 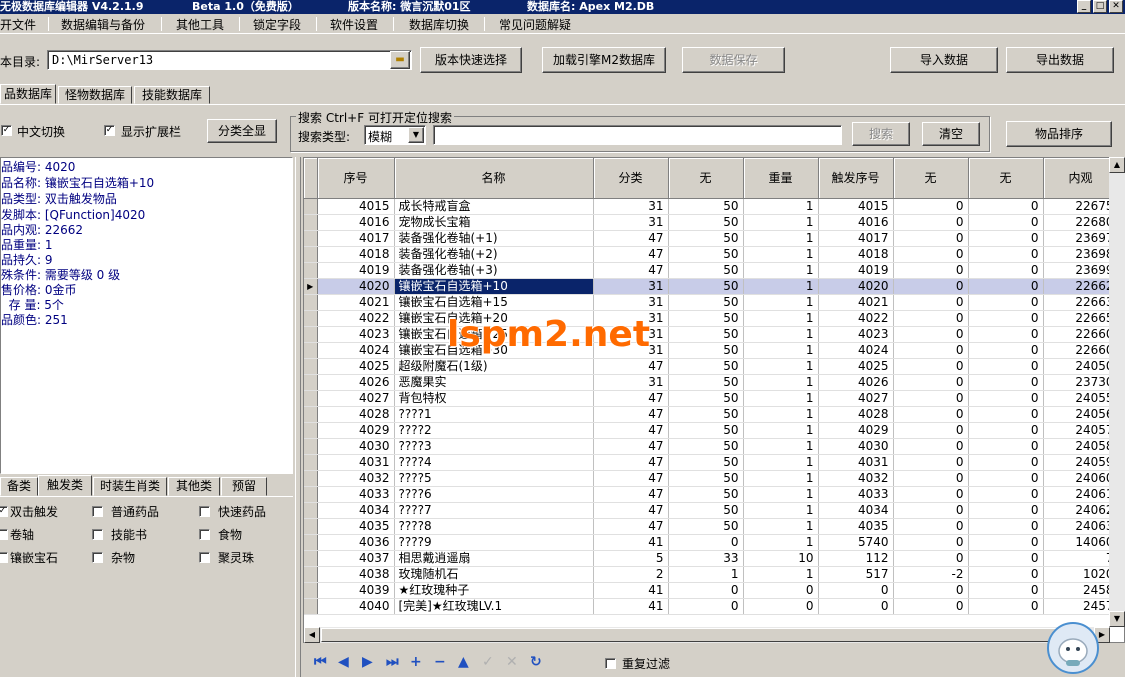 I want to click on table-cell: 4029, so click(x=856, y=430).